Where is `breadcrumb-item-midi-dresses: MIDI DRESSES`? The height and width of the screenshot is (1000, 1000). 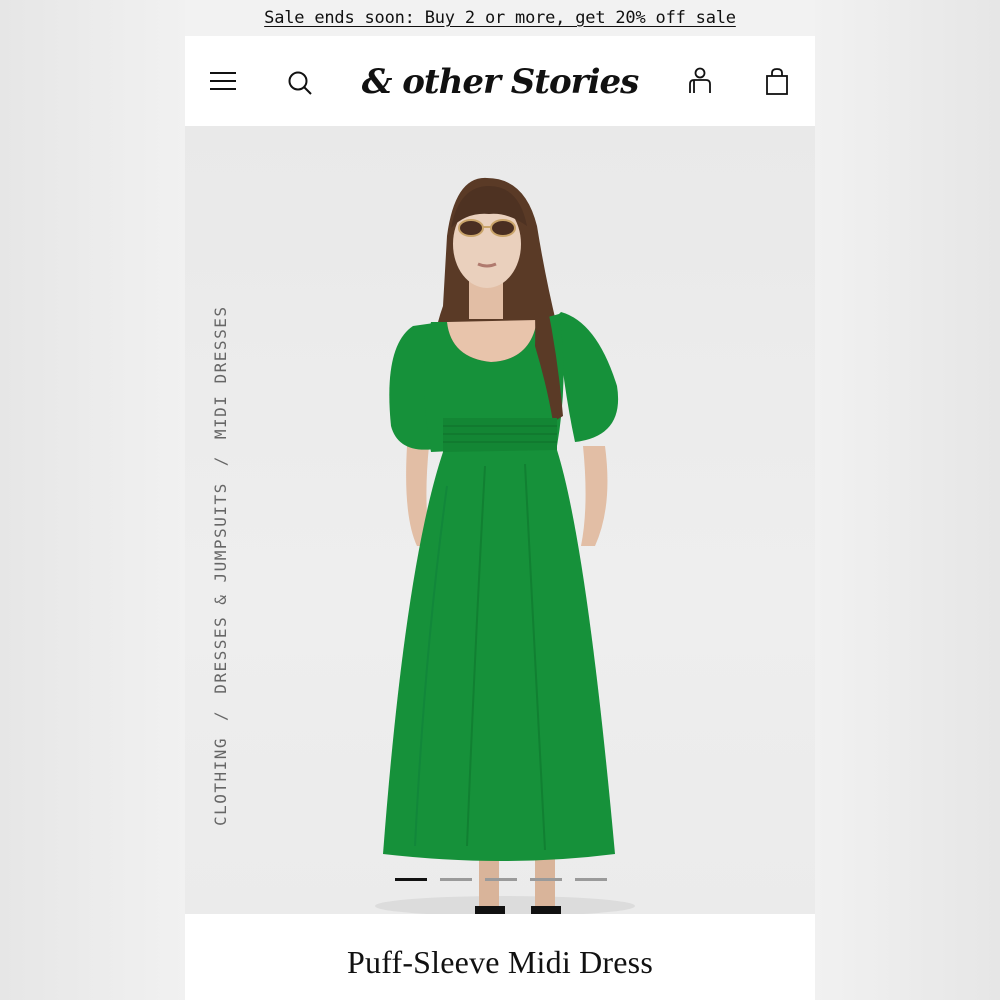 breadcrumb-item-midi-dresses: MIDI DRESSES is located at coordinates (220, 373).